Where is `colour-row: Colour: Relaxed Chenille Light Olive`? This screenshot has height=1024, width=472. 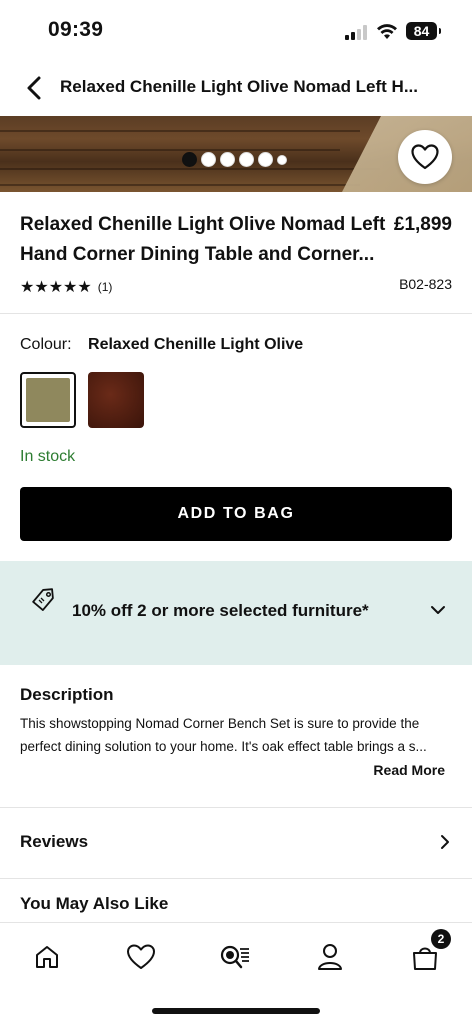
colour-row: Colour: Relaxed Chenille Light Olive is located at coordinates (161, 345).